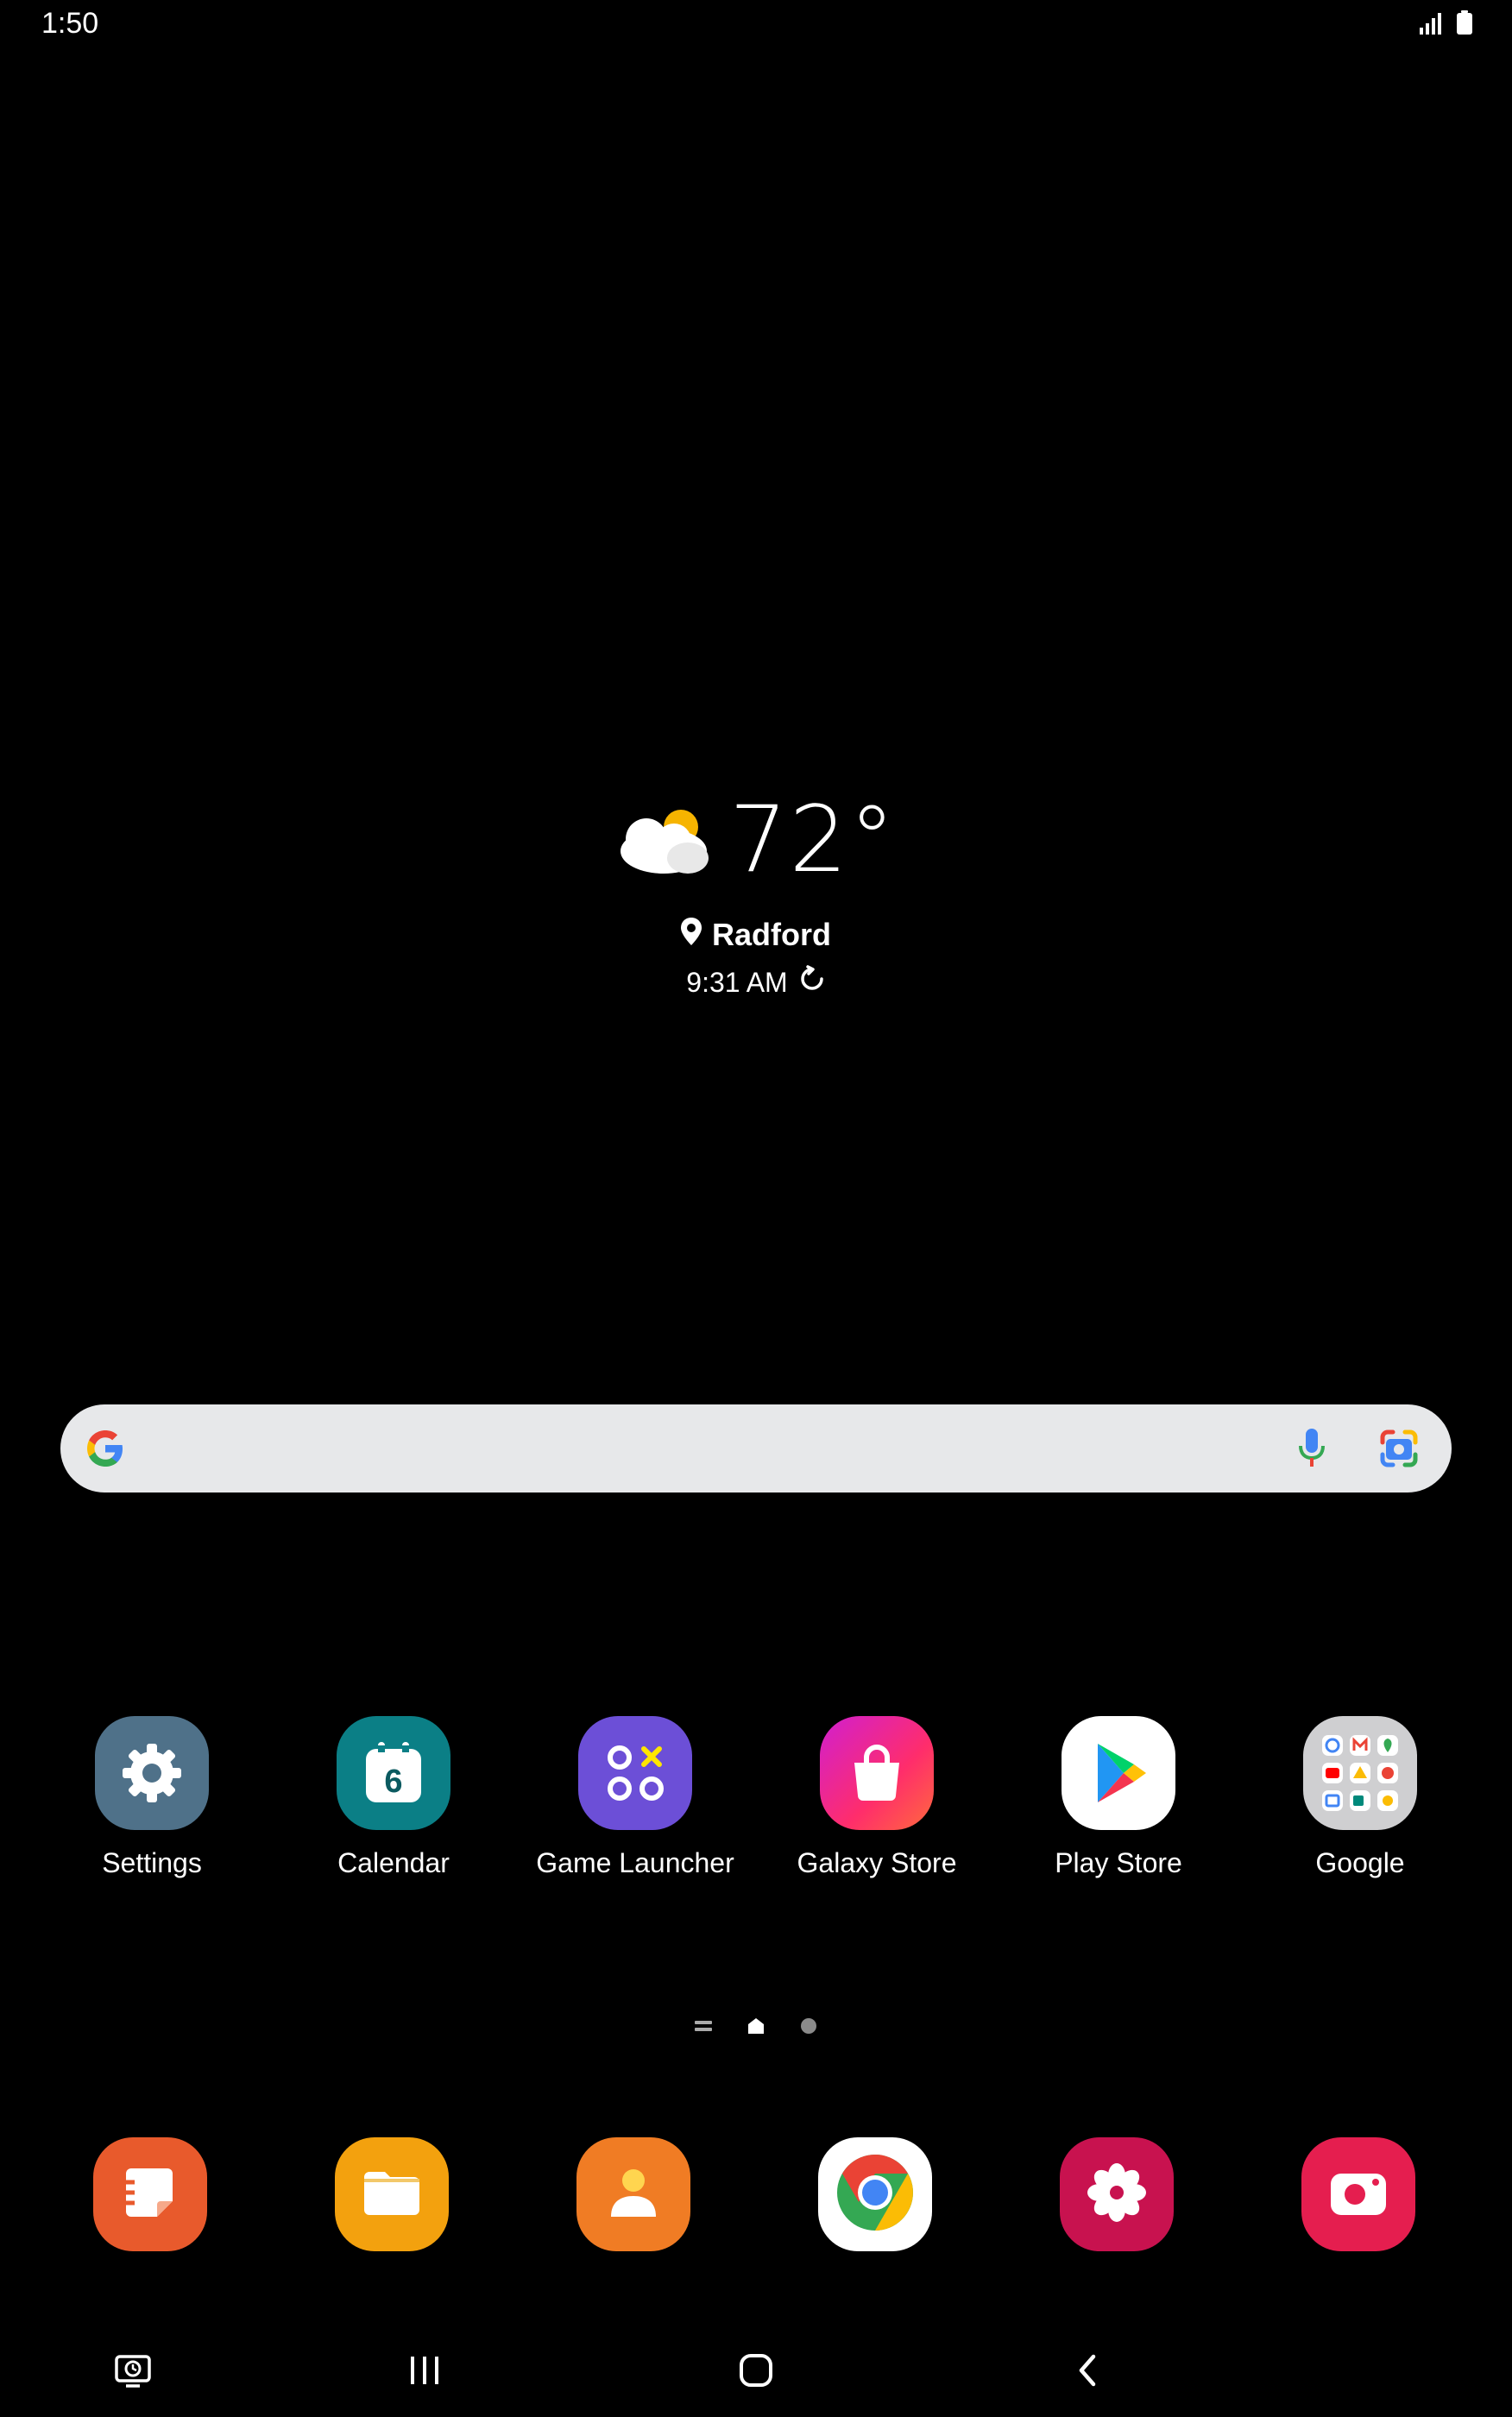 Image resolution: width=1512 pixels, height=2417 pixels. I want to click on app-calendar: 6 Calendar, so click(394, 1797).